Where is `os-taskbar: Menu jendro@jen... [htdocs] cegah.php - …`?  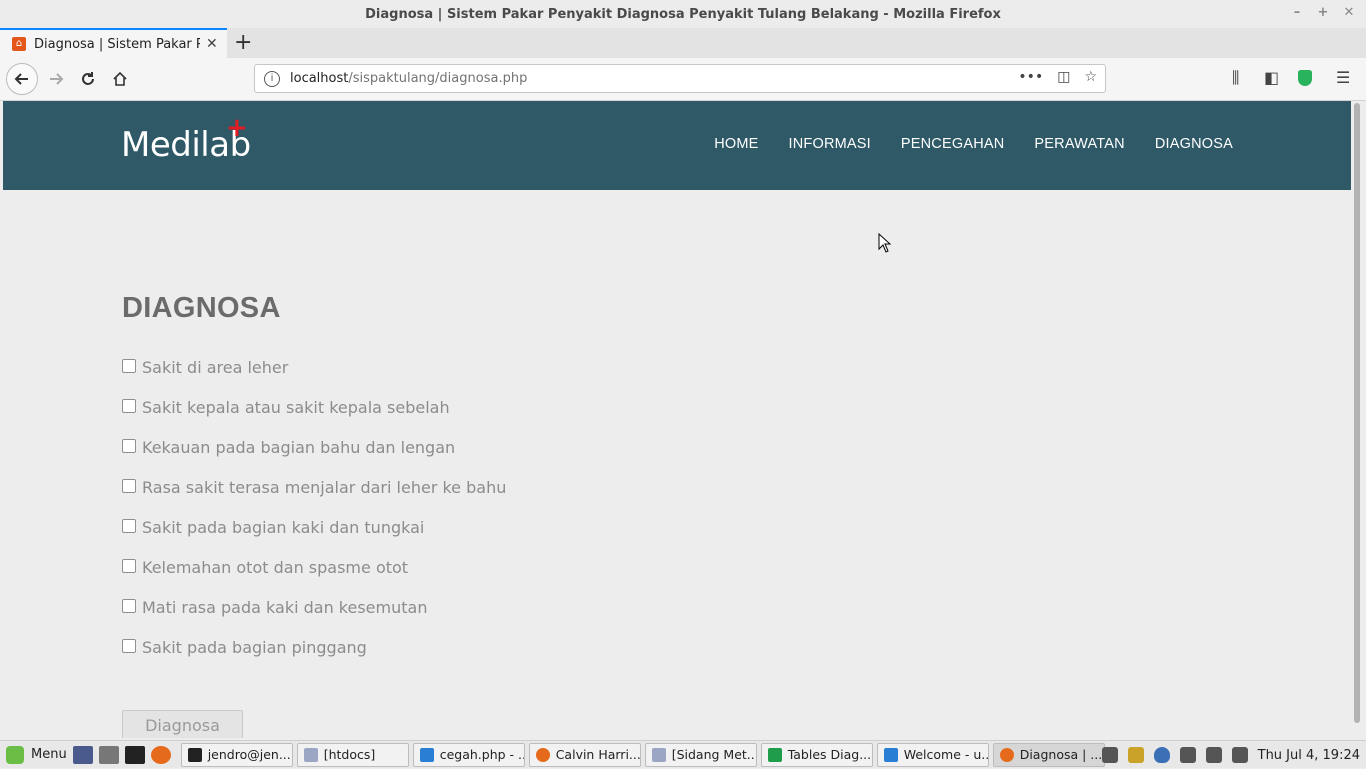 os-taskbar: Menu jendro@jen... [htdocs] cegah.php - … is located at coordinates (683, 754).